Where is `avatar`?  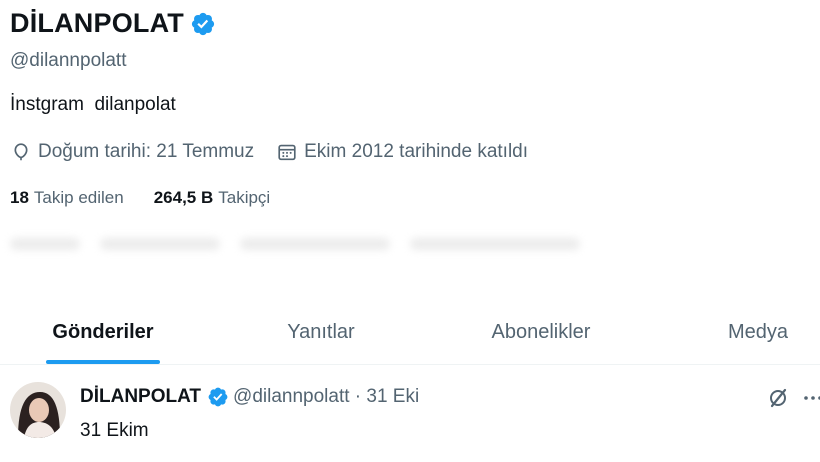 avatar is located at coordinates (38, 410).